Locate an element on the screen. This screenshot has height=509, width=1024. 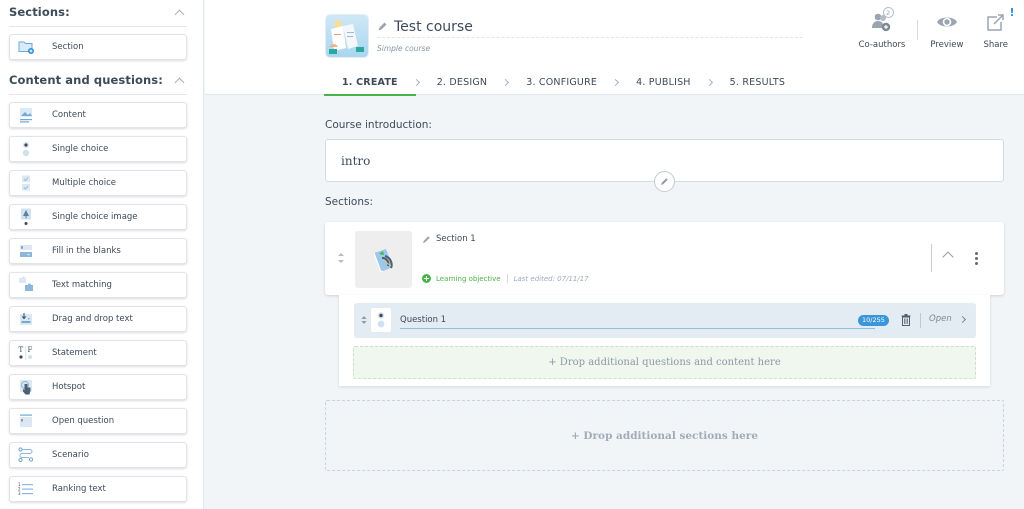
sidebar-item-section: Section is located at coordinates (98, 47).